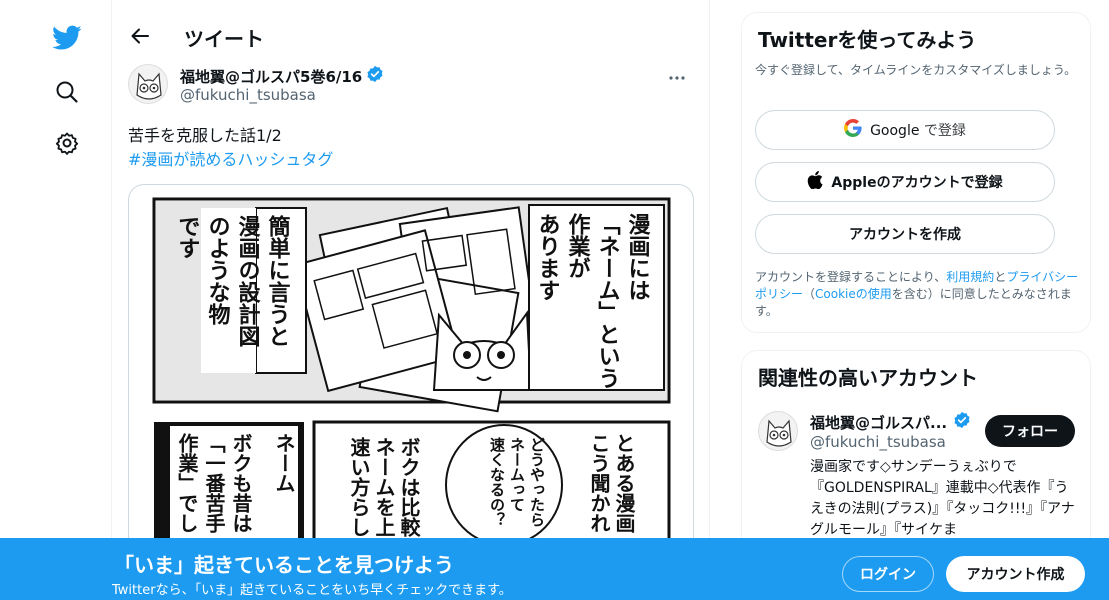 This screenshot has height=600, width=1109. What do you see at coordinates (187, 482) in the screenshot?
I see `comic-text-p2-12: 作業」でし` at bounding box center [187, 482].